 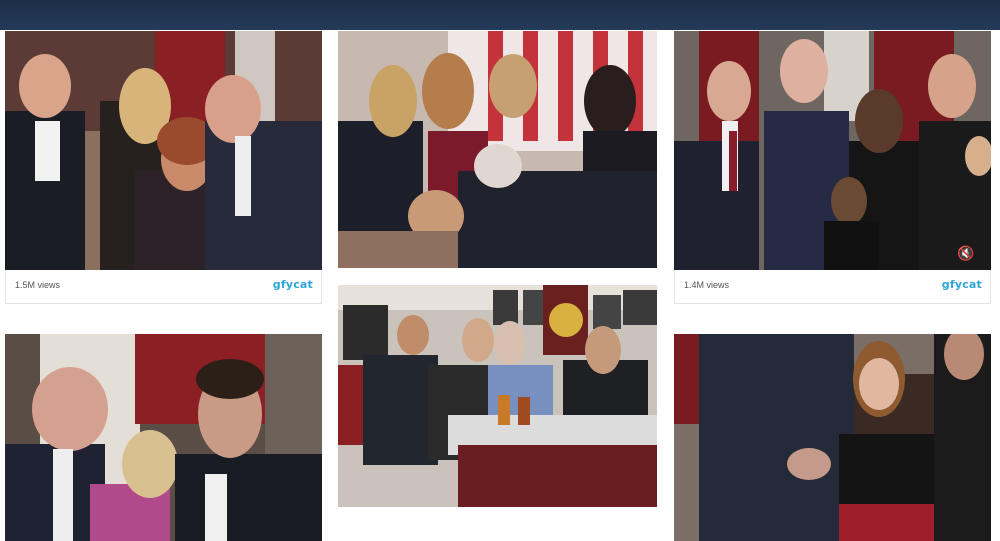 I want to click on view-count: 1.5M views, so click(x=38, y=285).